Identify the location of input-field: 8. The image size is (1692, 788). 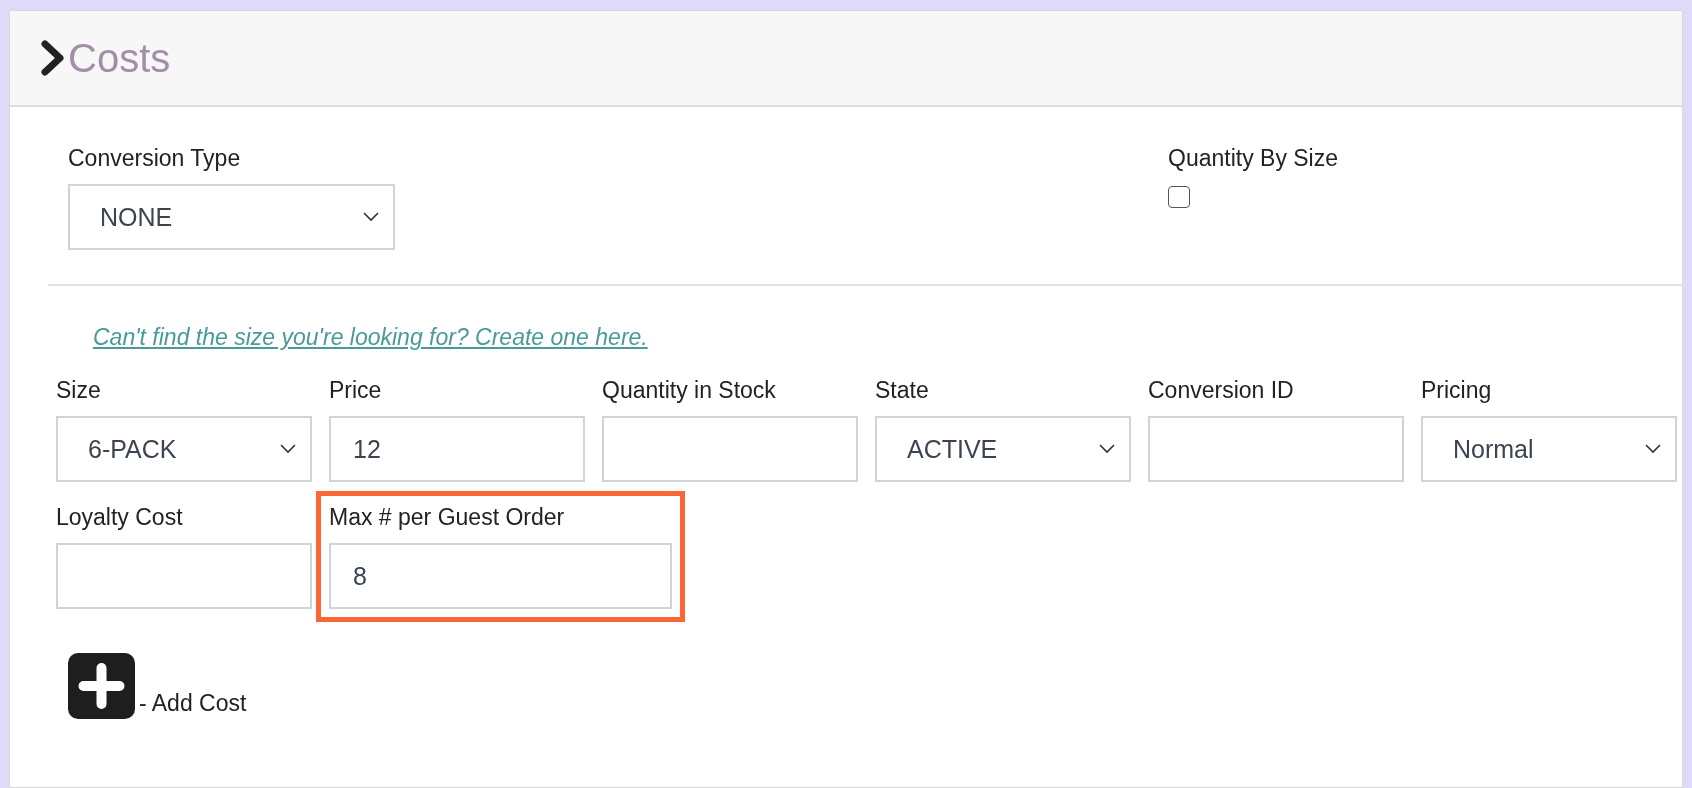
(500, 576).